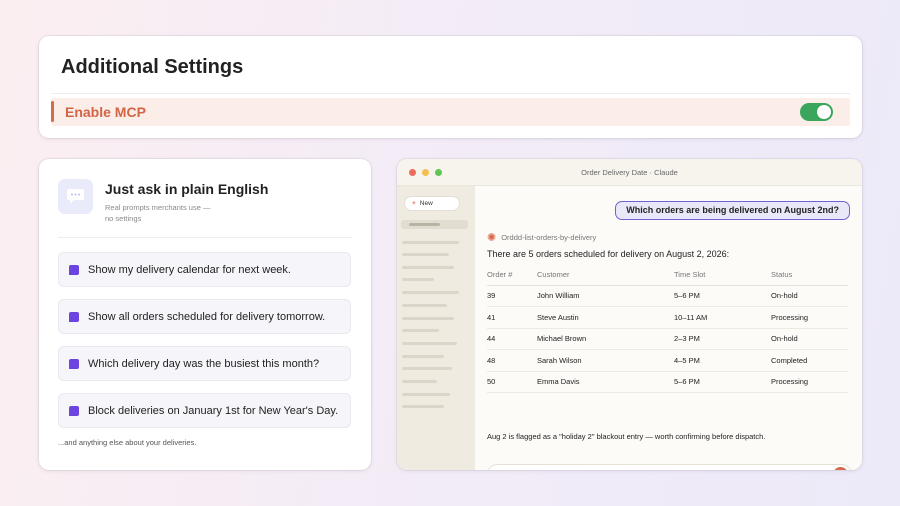  Describe the element at coordinates (722, 339) in the screenshot. I see `time-slot: 2–3 PM` at that location.